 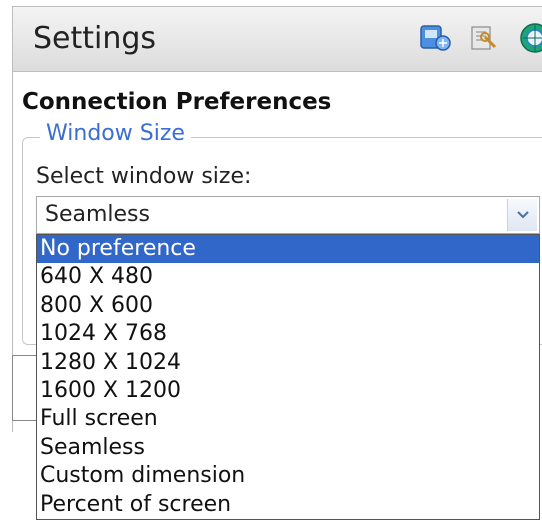 What do you see at coordinates (288, 249) in the screenshot?
I see `option-no-preference: No preference` at bounding box center [288, 249].